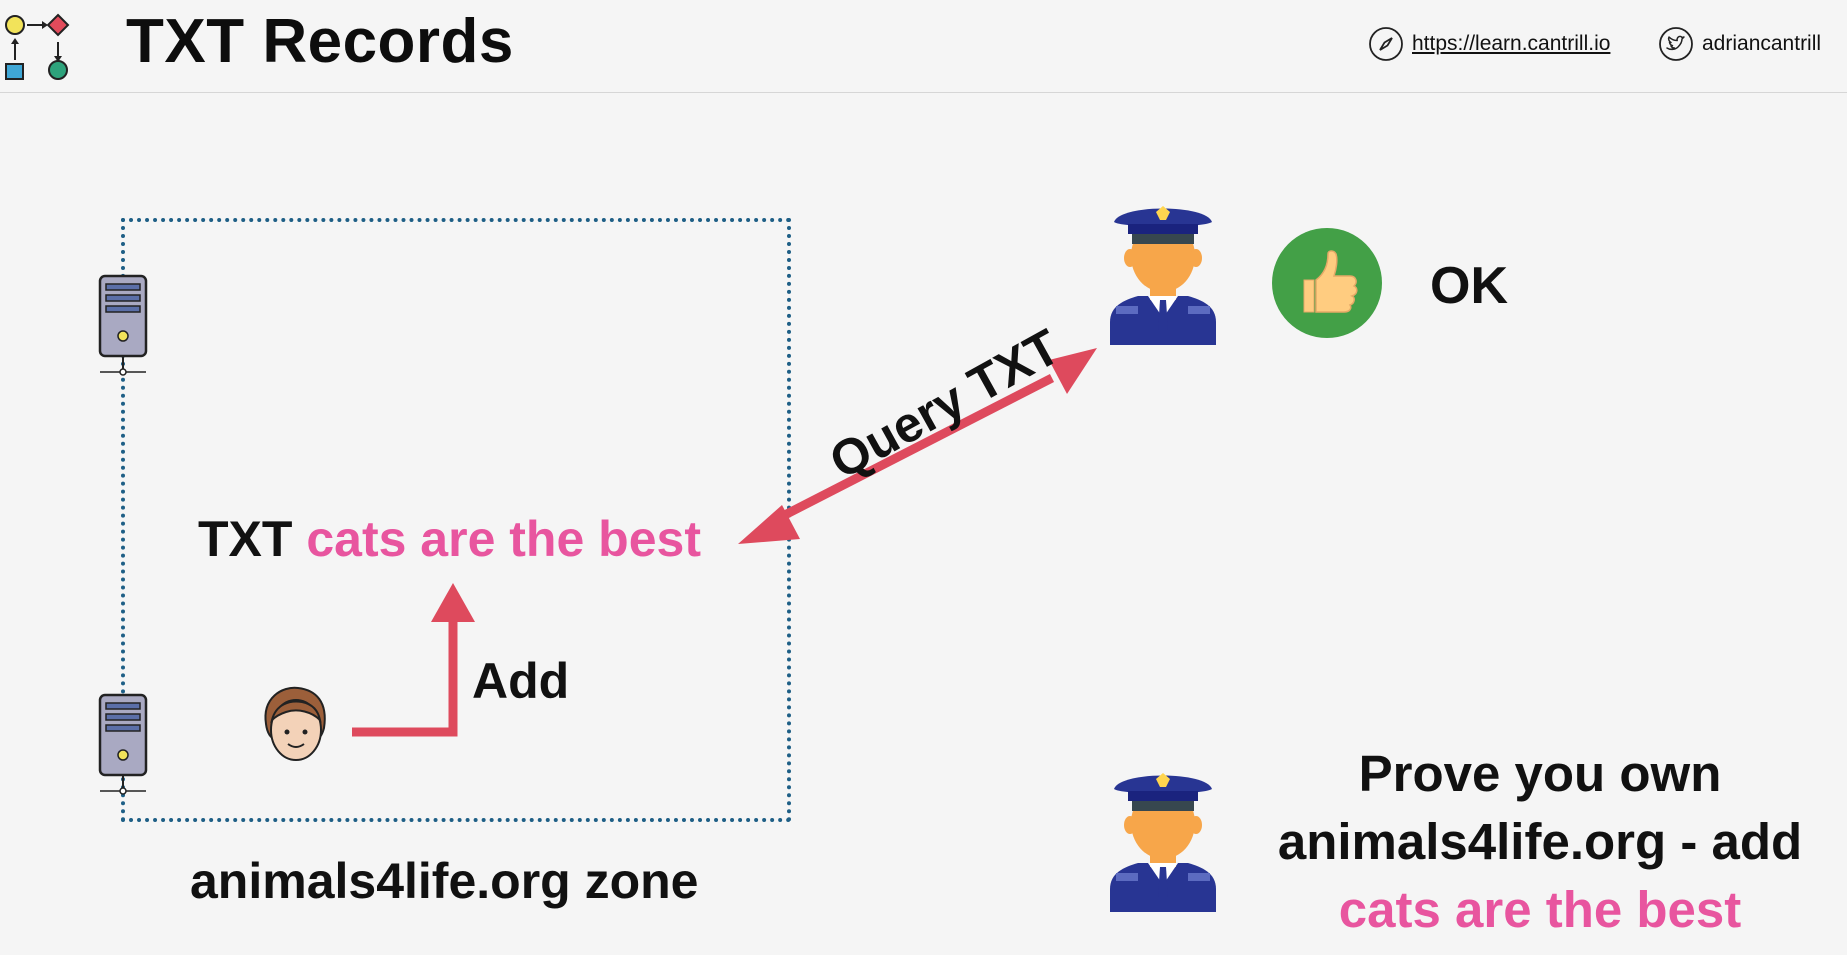 This screenshot has width=1847, height=955. Describe the element at coordinates (503, 539) in the screenshot. I see `record-value: cats are the best` at that location.